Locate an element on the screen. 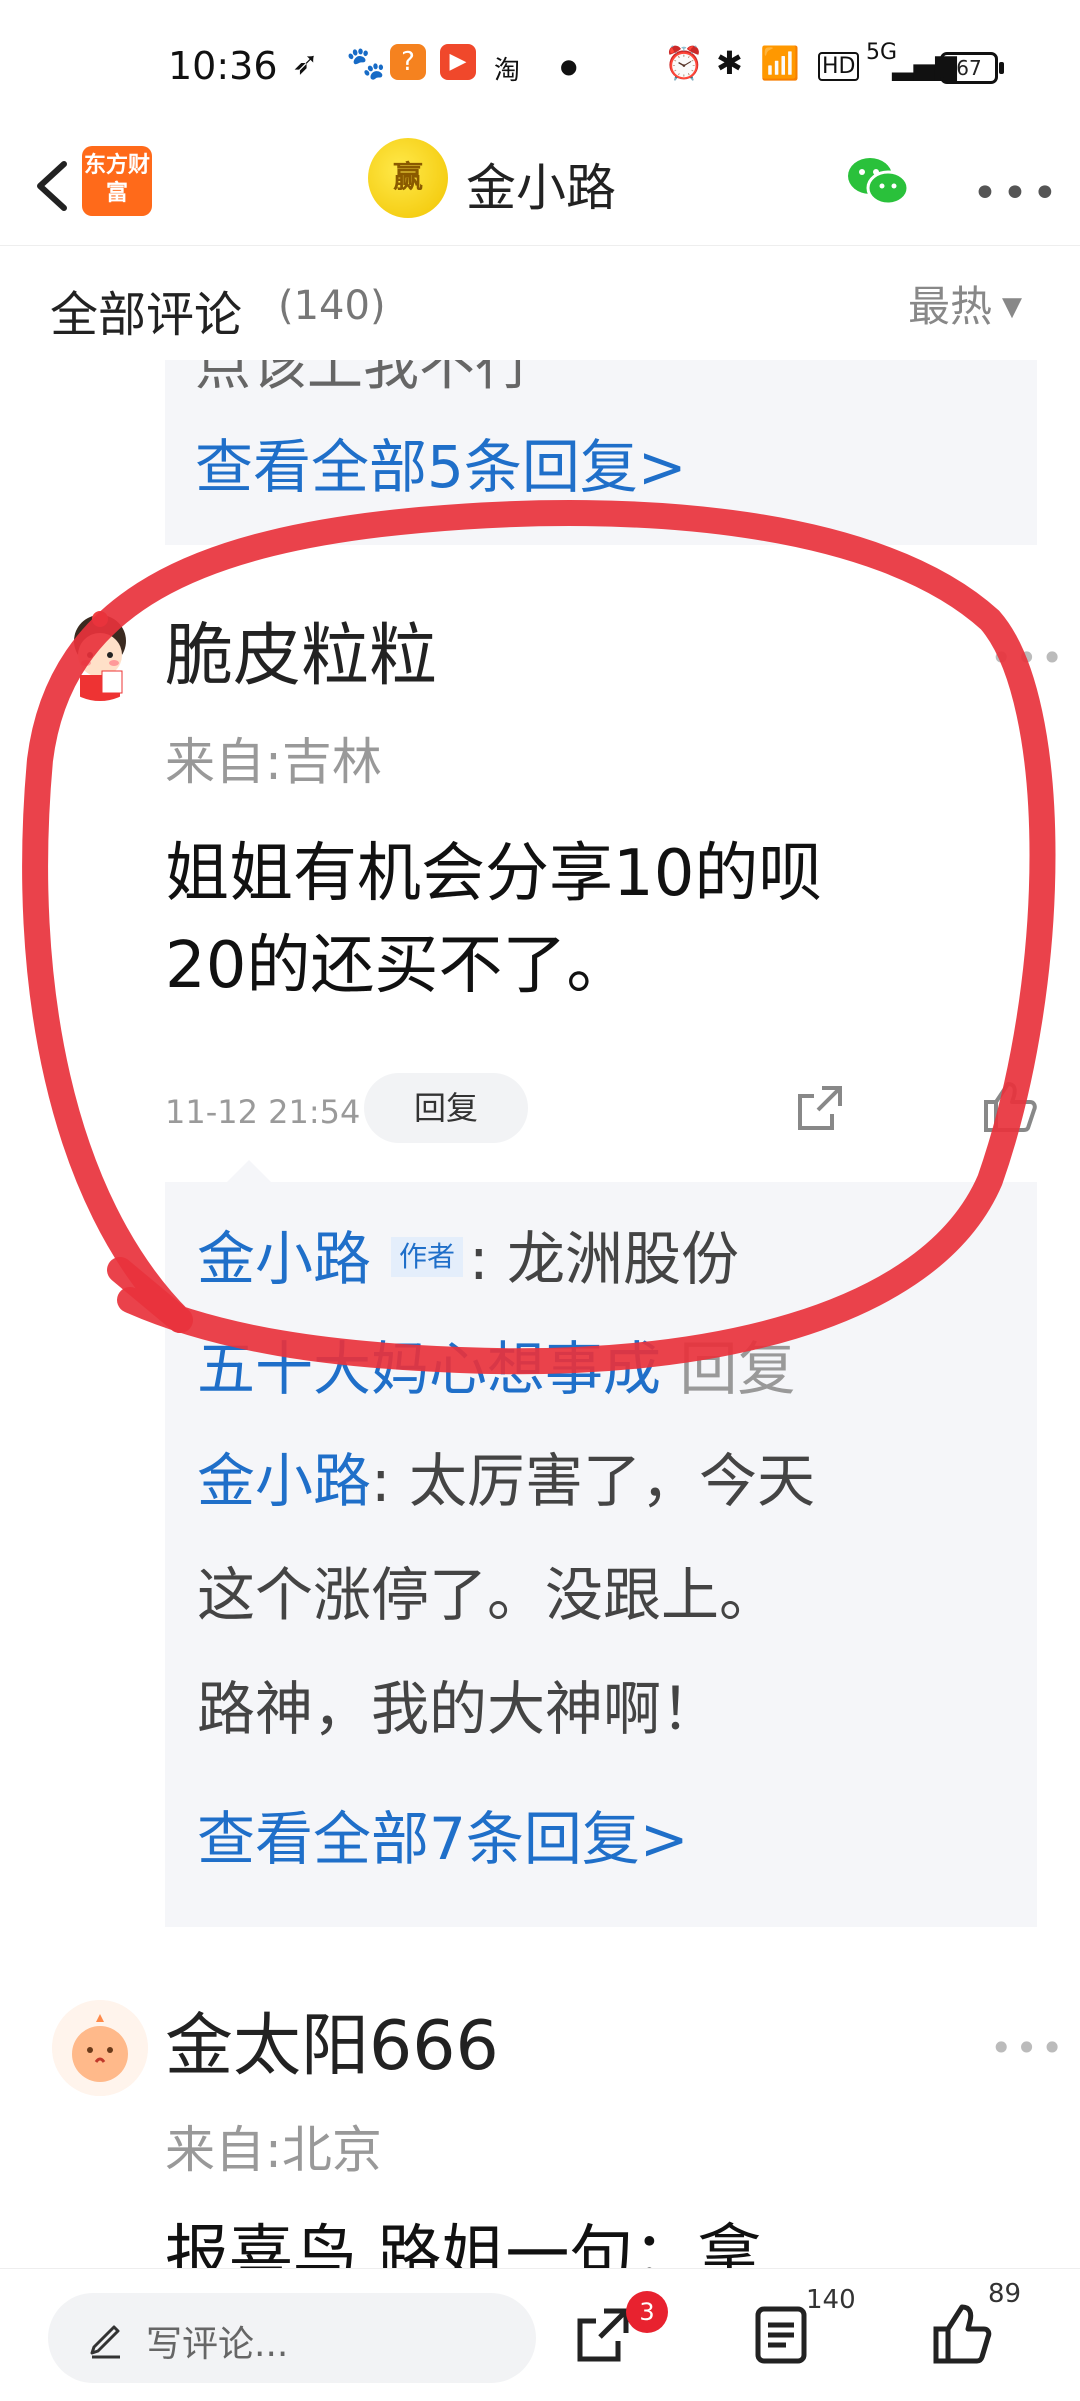  reply-author: 五十大妈心想事成 is located at coordinates (429, 1369).